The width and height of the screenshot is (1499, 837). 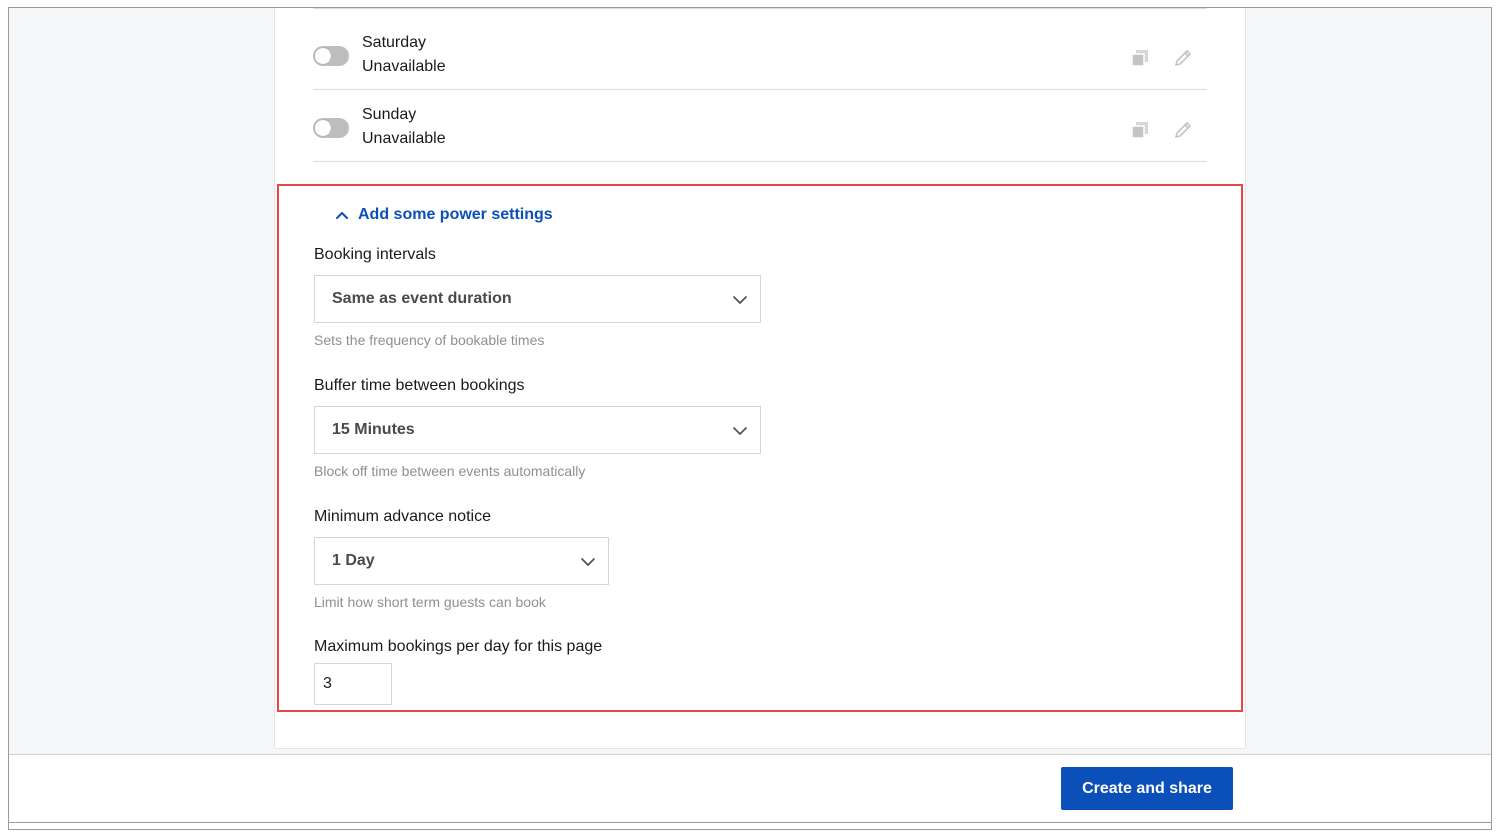 I want to click on day-row-sunday: Sunday Unavailable, so click(x=760, y=126).